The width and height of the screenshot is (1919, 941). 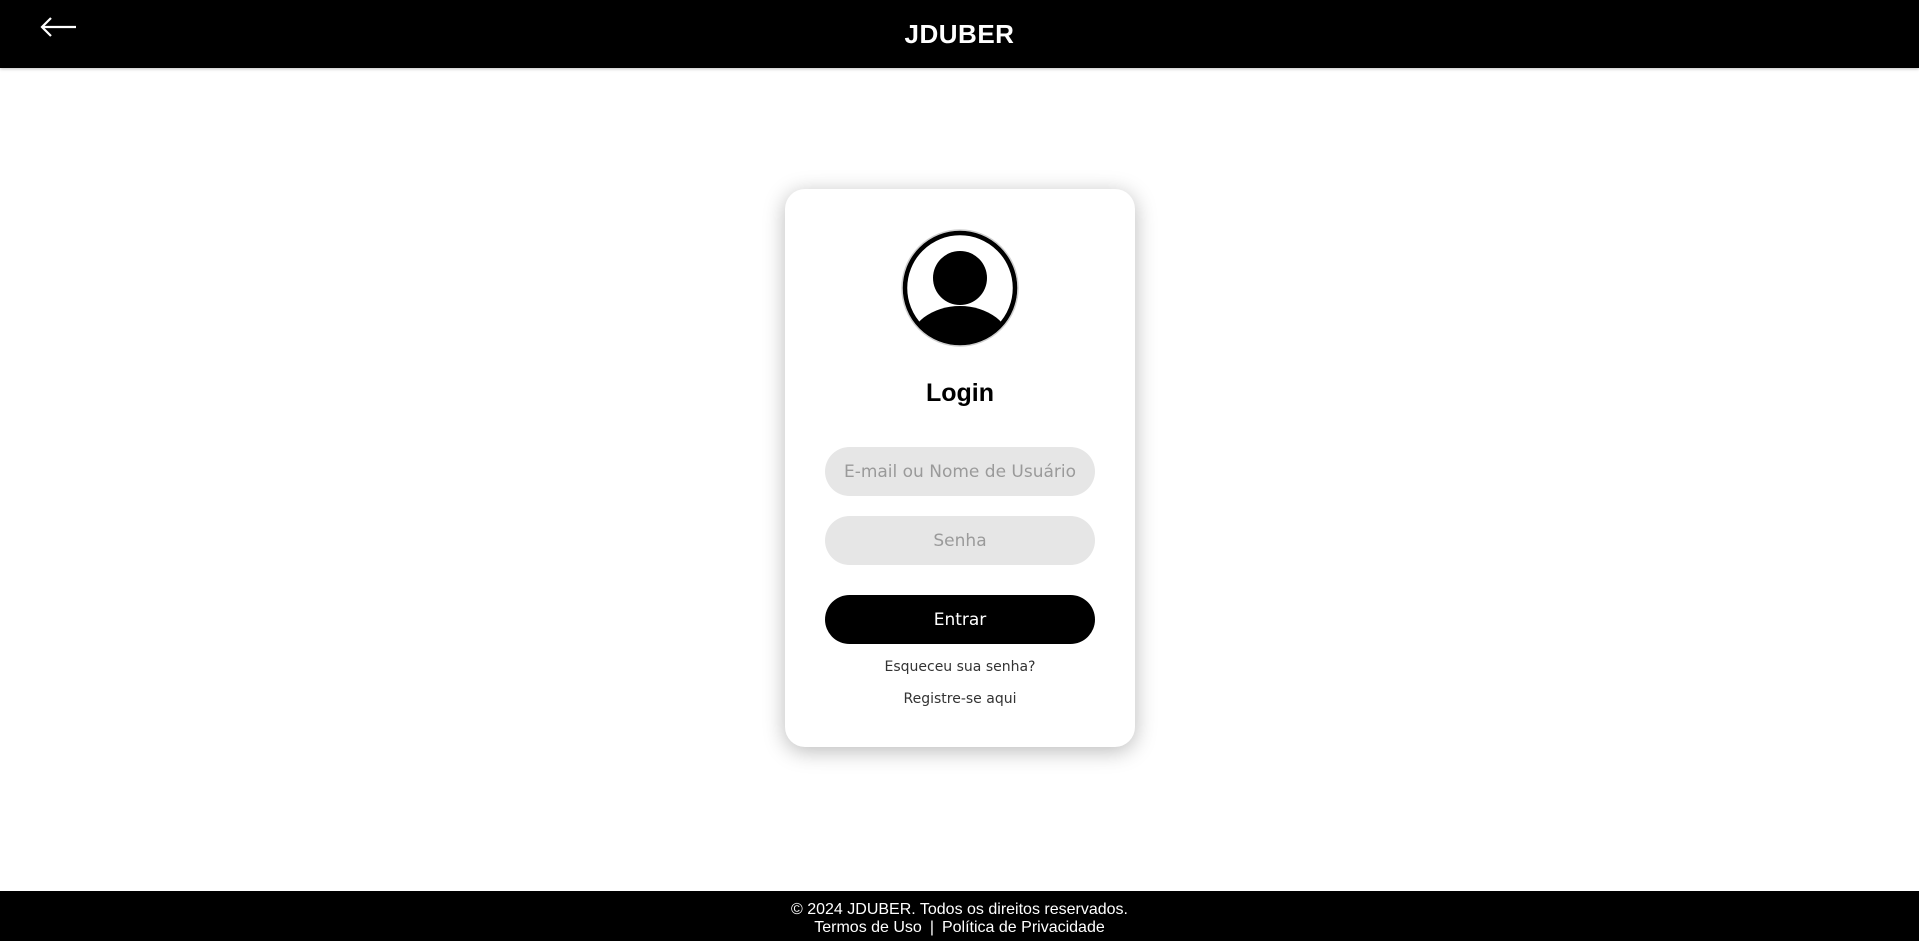 I want to click on top-header: JDUBER, so click(x=959, y=34).